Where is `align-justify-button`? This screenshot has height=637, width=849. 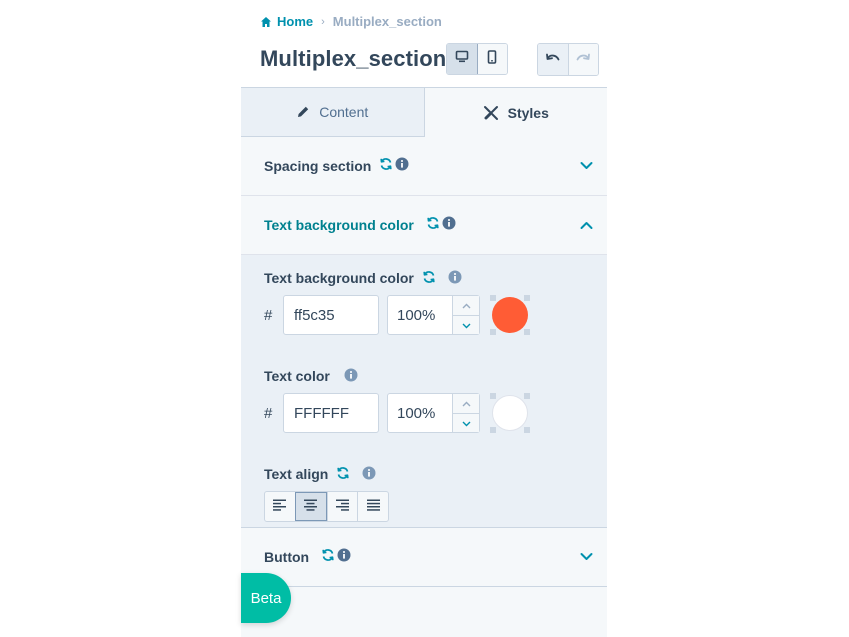
align-justify-button is located at coordinates (372, 506).